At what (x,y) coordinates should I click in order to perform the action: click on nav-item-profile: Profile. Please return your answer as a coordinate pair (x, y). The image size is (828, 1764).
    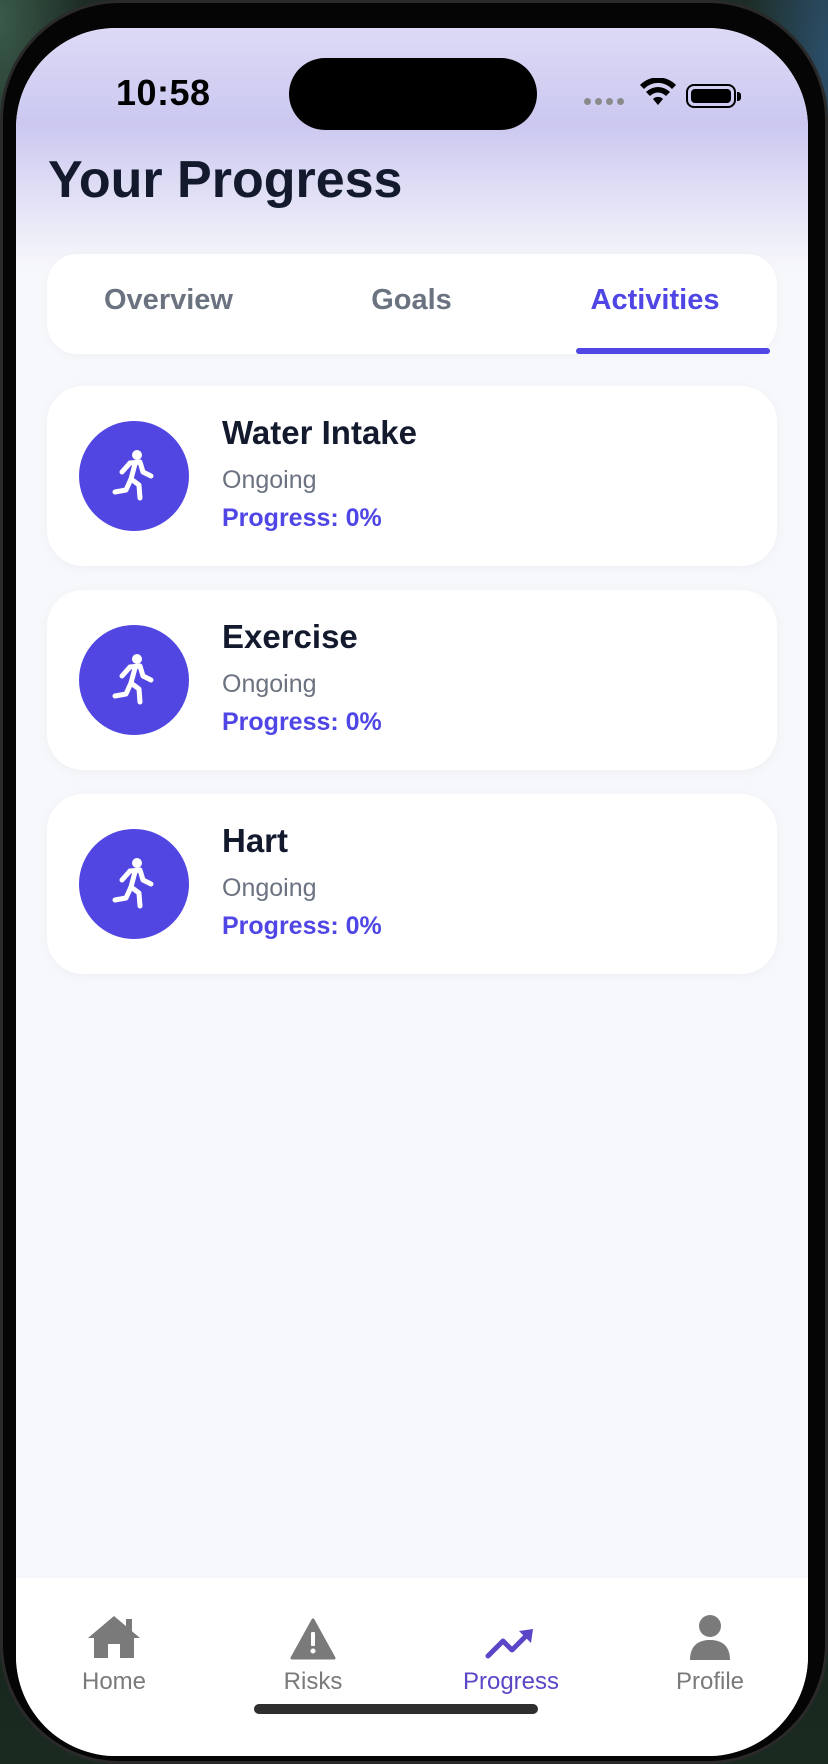
    Looking at the image, I should click on (710, 1652).